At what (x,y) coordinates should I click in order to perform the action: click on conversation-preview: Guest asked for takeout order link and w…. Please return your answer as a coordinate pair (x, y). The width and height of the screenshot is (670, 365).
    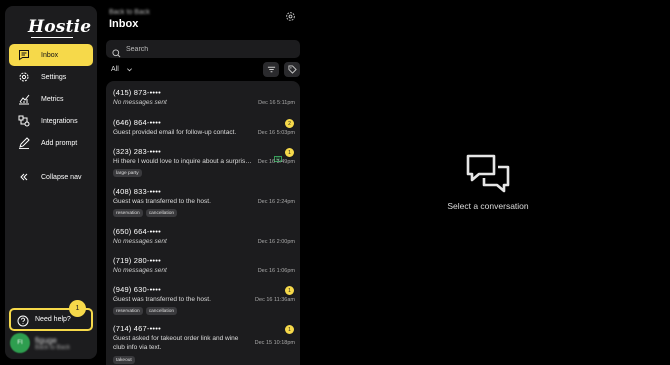
    Looking at the image, I should click on (176, 343).